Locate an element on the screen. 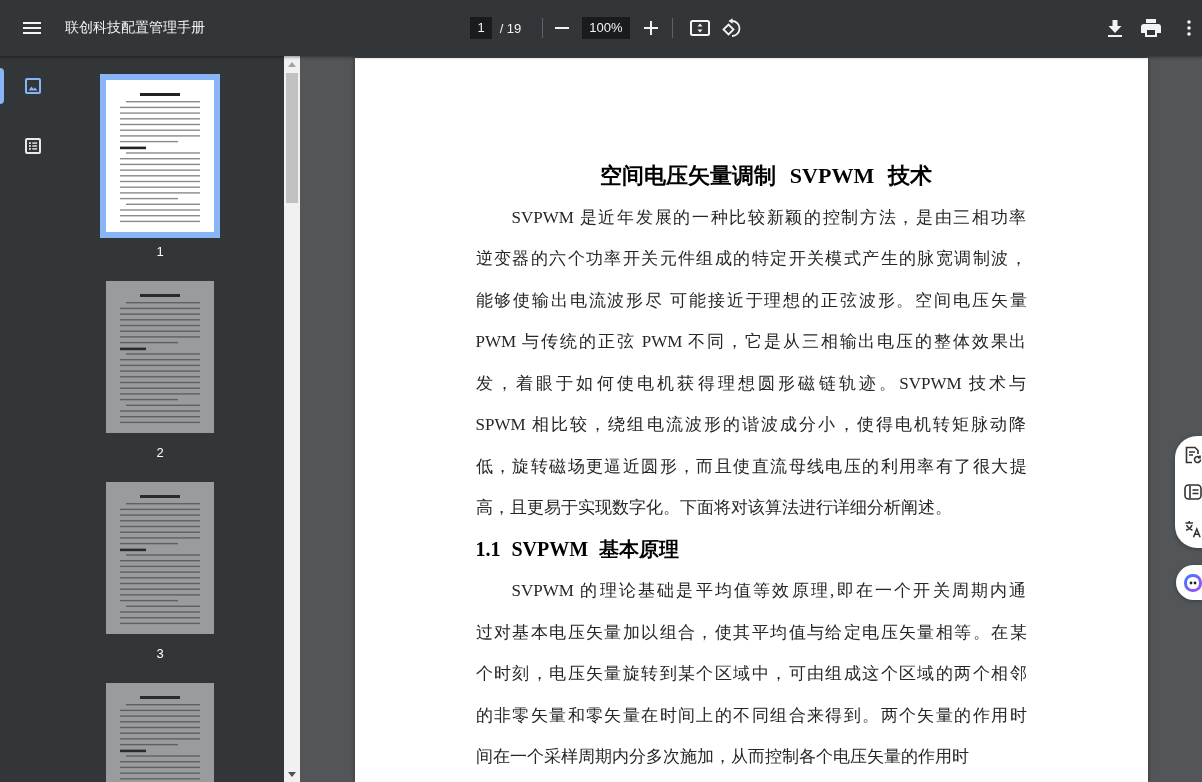  print-icon is located at coordinates (1151, 28).